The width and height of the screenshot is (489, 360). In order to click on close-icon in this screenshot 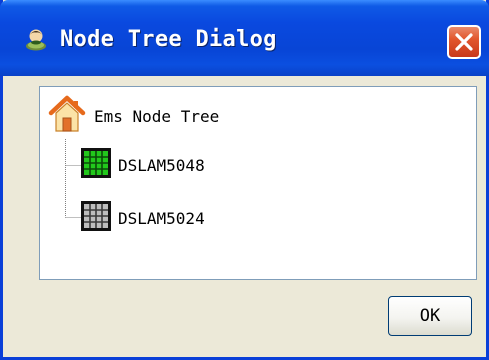, I will do `click(464, 42)`.